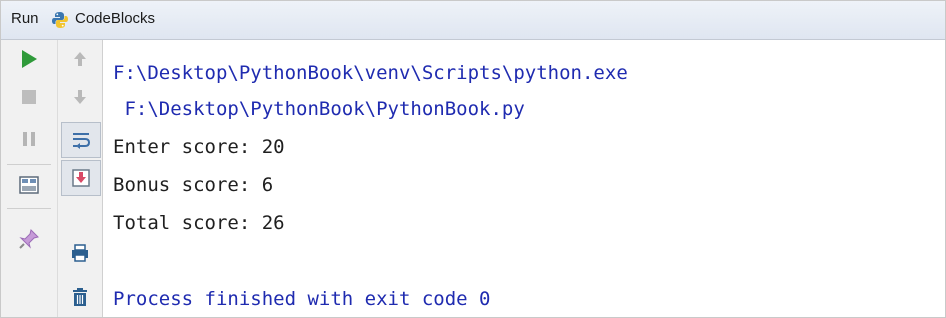  Describe the element at coordinates (199, 223) in the screenshot. I see `console-output-line: Total score: 26` at that location.